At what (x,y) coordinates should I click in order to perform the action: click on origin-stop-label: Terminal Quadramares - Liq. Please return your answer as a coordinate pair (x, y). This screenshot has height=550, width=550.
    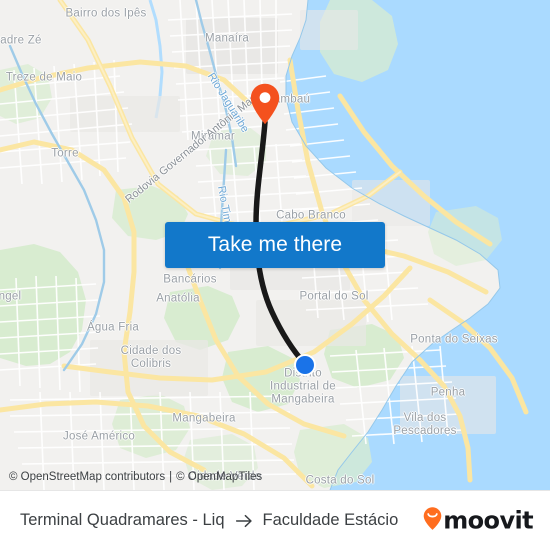
    Looking at the image, I should click on (122, 520).